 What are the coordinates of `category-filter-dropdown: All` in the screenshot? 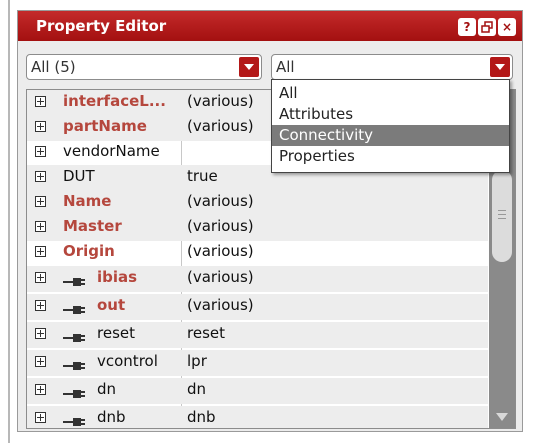 It's located at (392, 67).